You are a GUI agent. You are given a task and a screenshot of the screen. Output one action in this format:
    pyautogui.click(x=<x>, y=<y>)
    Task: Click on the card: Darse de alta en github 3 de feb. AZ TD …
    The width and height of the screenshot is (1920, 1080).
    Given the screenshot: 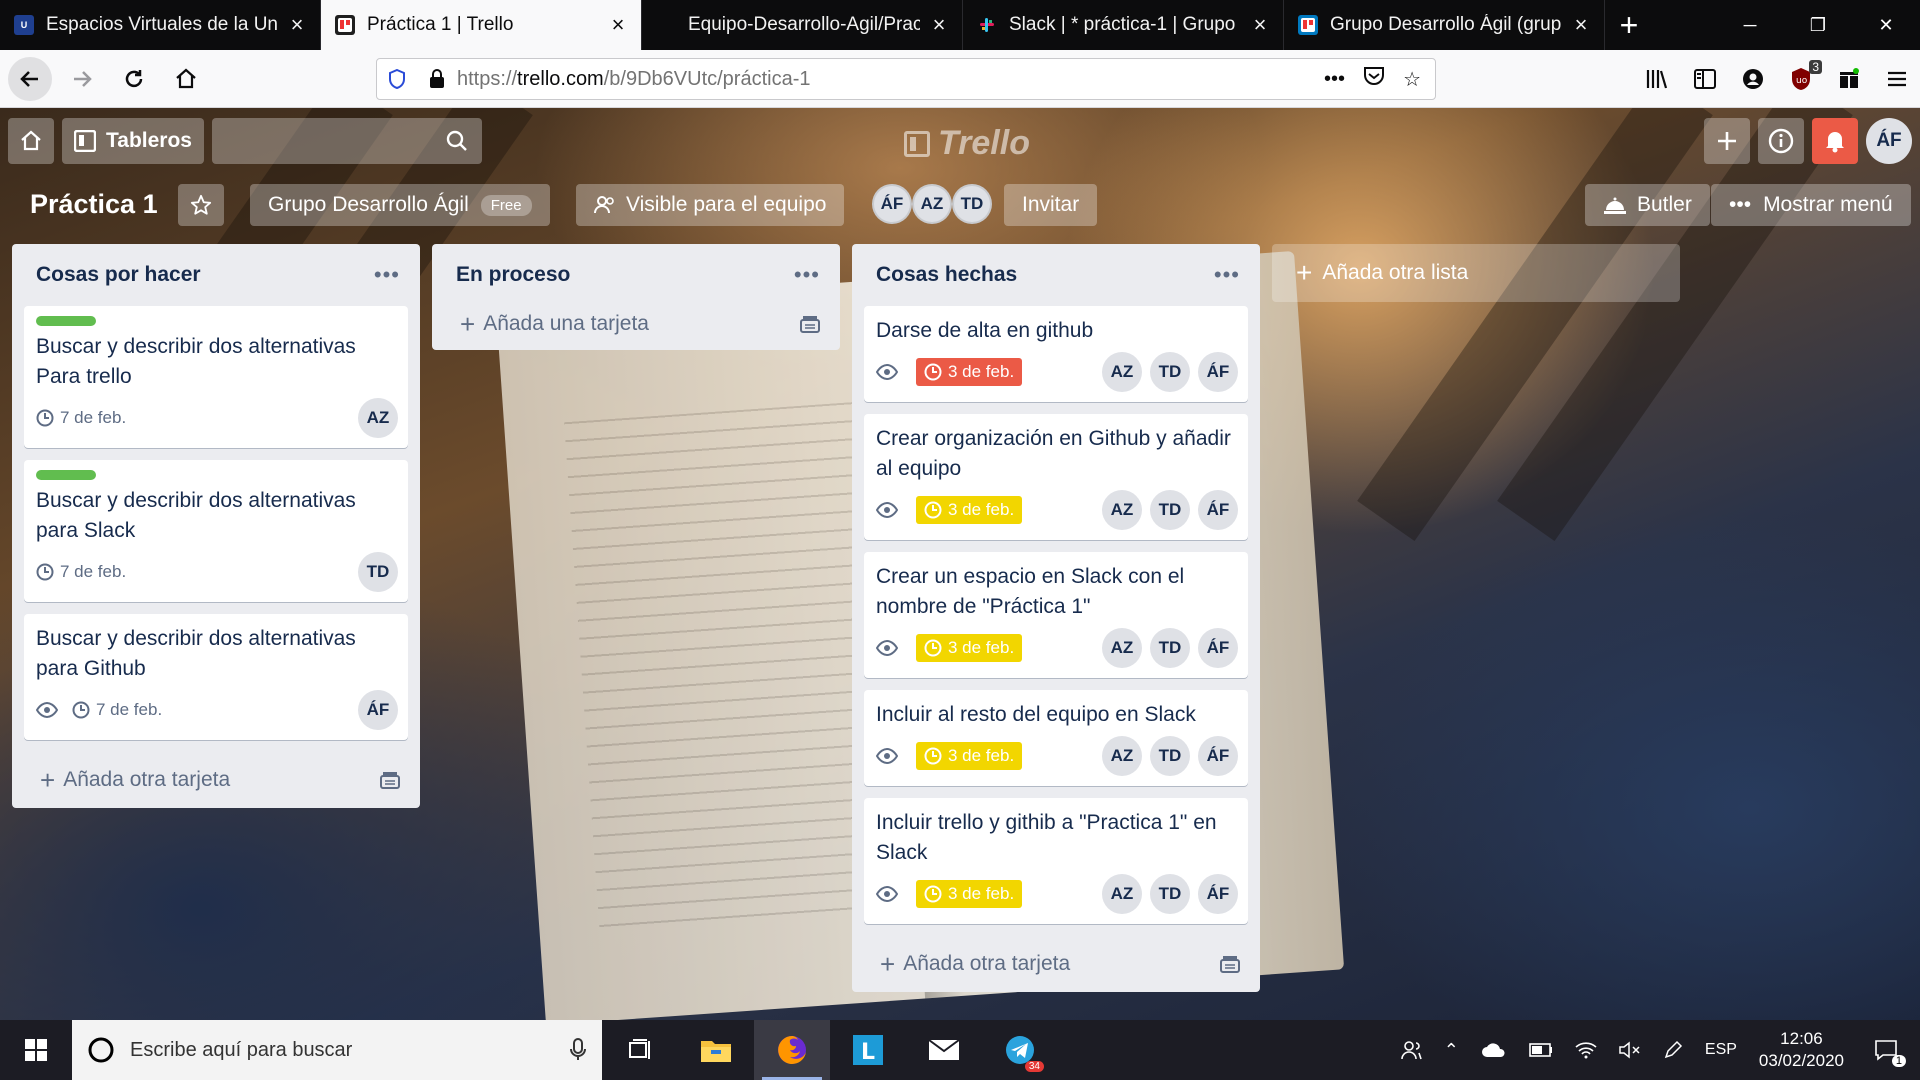 What is the action you would take?
    pyautogui.click(x=1056, y=354)
    